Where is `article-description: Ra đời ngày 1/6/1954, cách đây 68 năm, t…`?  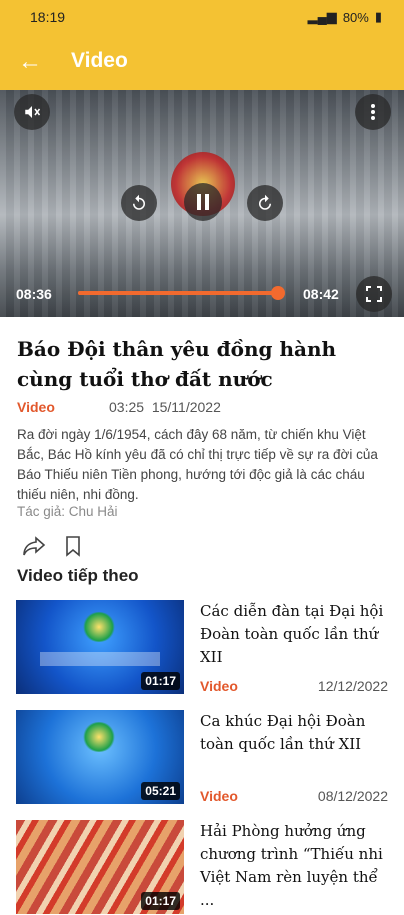
article-description: Ra đời ngày 1/6/1954, cách đây 68 năm, t… is located at coordinates (197, 464).